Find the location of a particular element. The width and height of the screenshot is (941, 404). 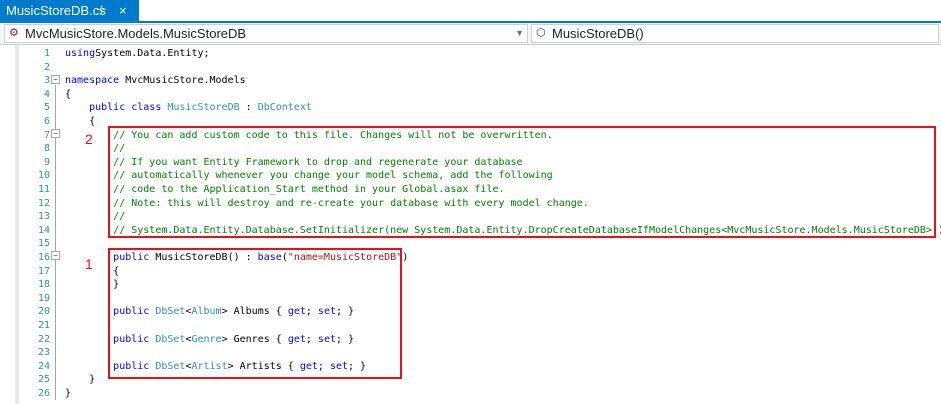

code-token: ) is located at coordinates (405, 257).